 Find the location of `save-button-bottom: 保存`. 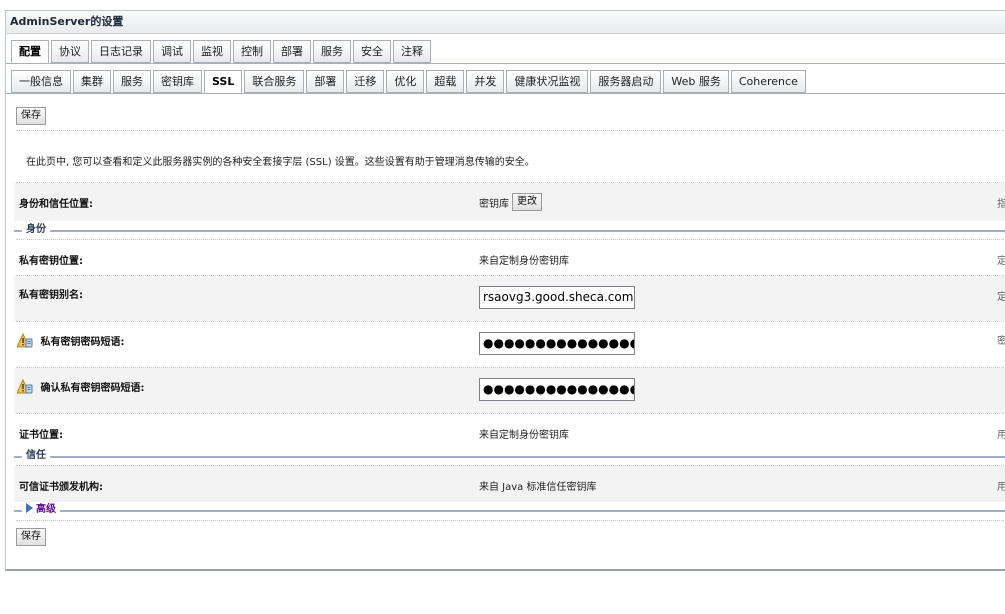

save-button-bottom: 保存 is located at coordinates (31, 537).